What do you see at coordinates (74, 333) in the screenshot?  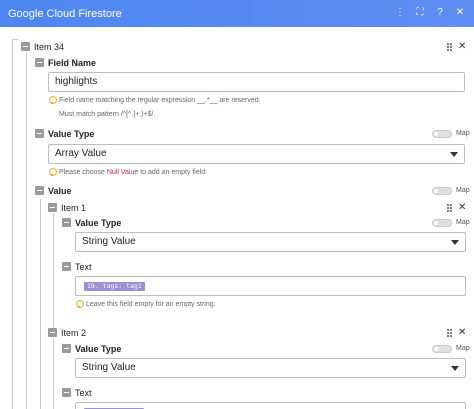 I see `item2-label: Item 2` at bounding box center [74, 333].